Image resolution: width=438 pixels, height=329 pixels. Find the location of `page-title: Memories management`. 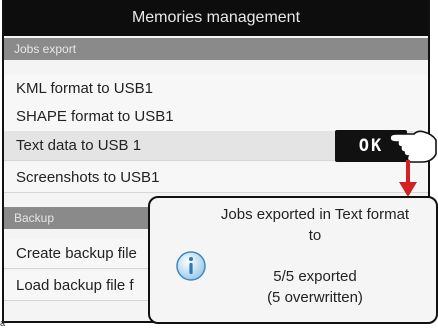

page-title: Memories management is located at coordinates (216, 18).